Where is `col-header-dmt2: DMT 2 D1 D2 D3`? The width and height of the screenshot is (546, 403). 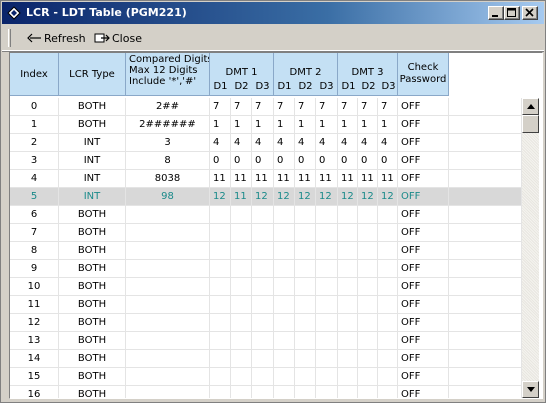 col-header-dmt2: DMT 2 D1 D2 D3 is located at coordinates (306, 74).